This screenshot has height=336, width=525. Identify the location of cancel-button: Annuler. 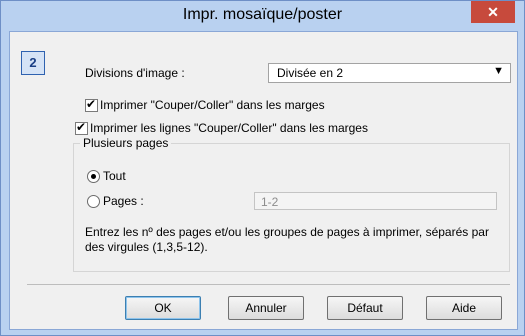
(266, 308).